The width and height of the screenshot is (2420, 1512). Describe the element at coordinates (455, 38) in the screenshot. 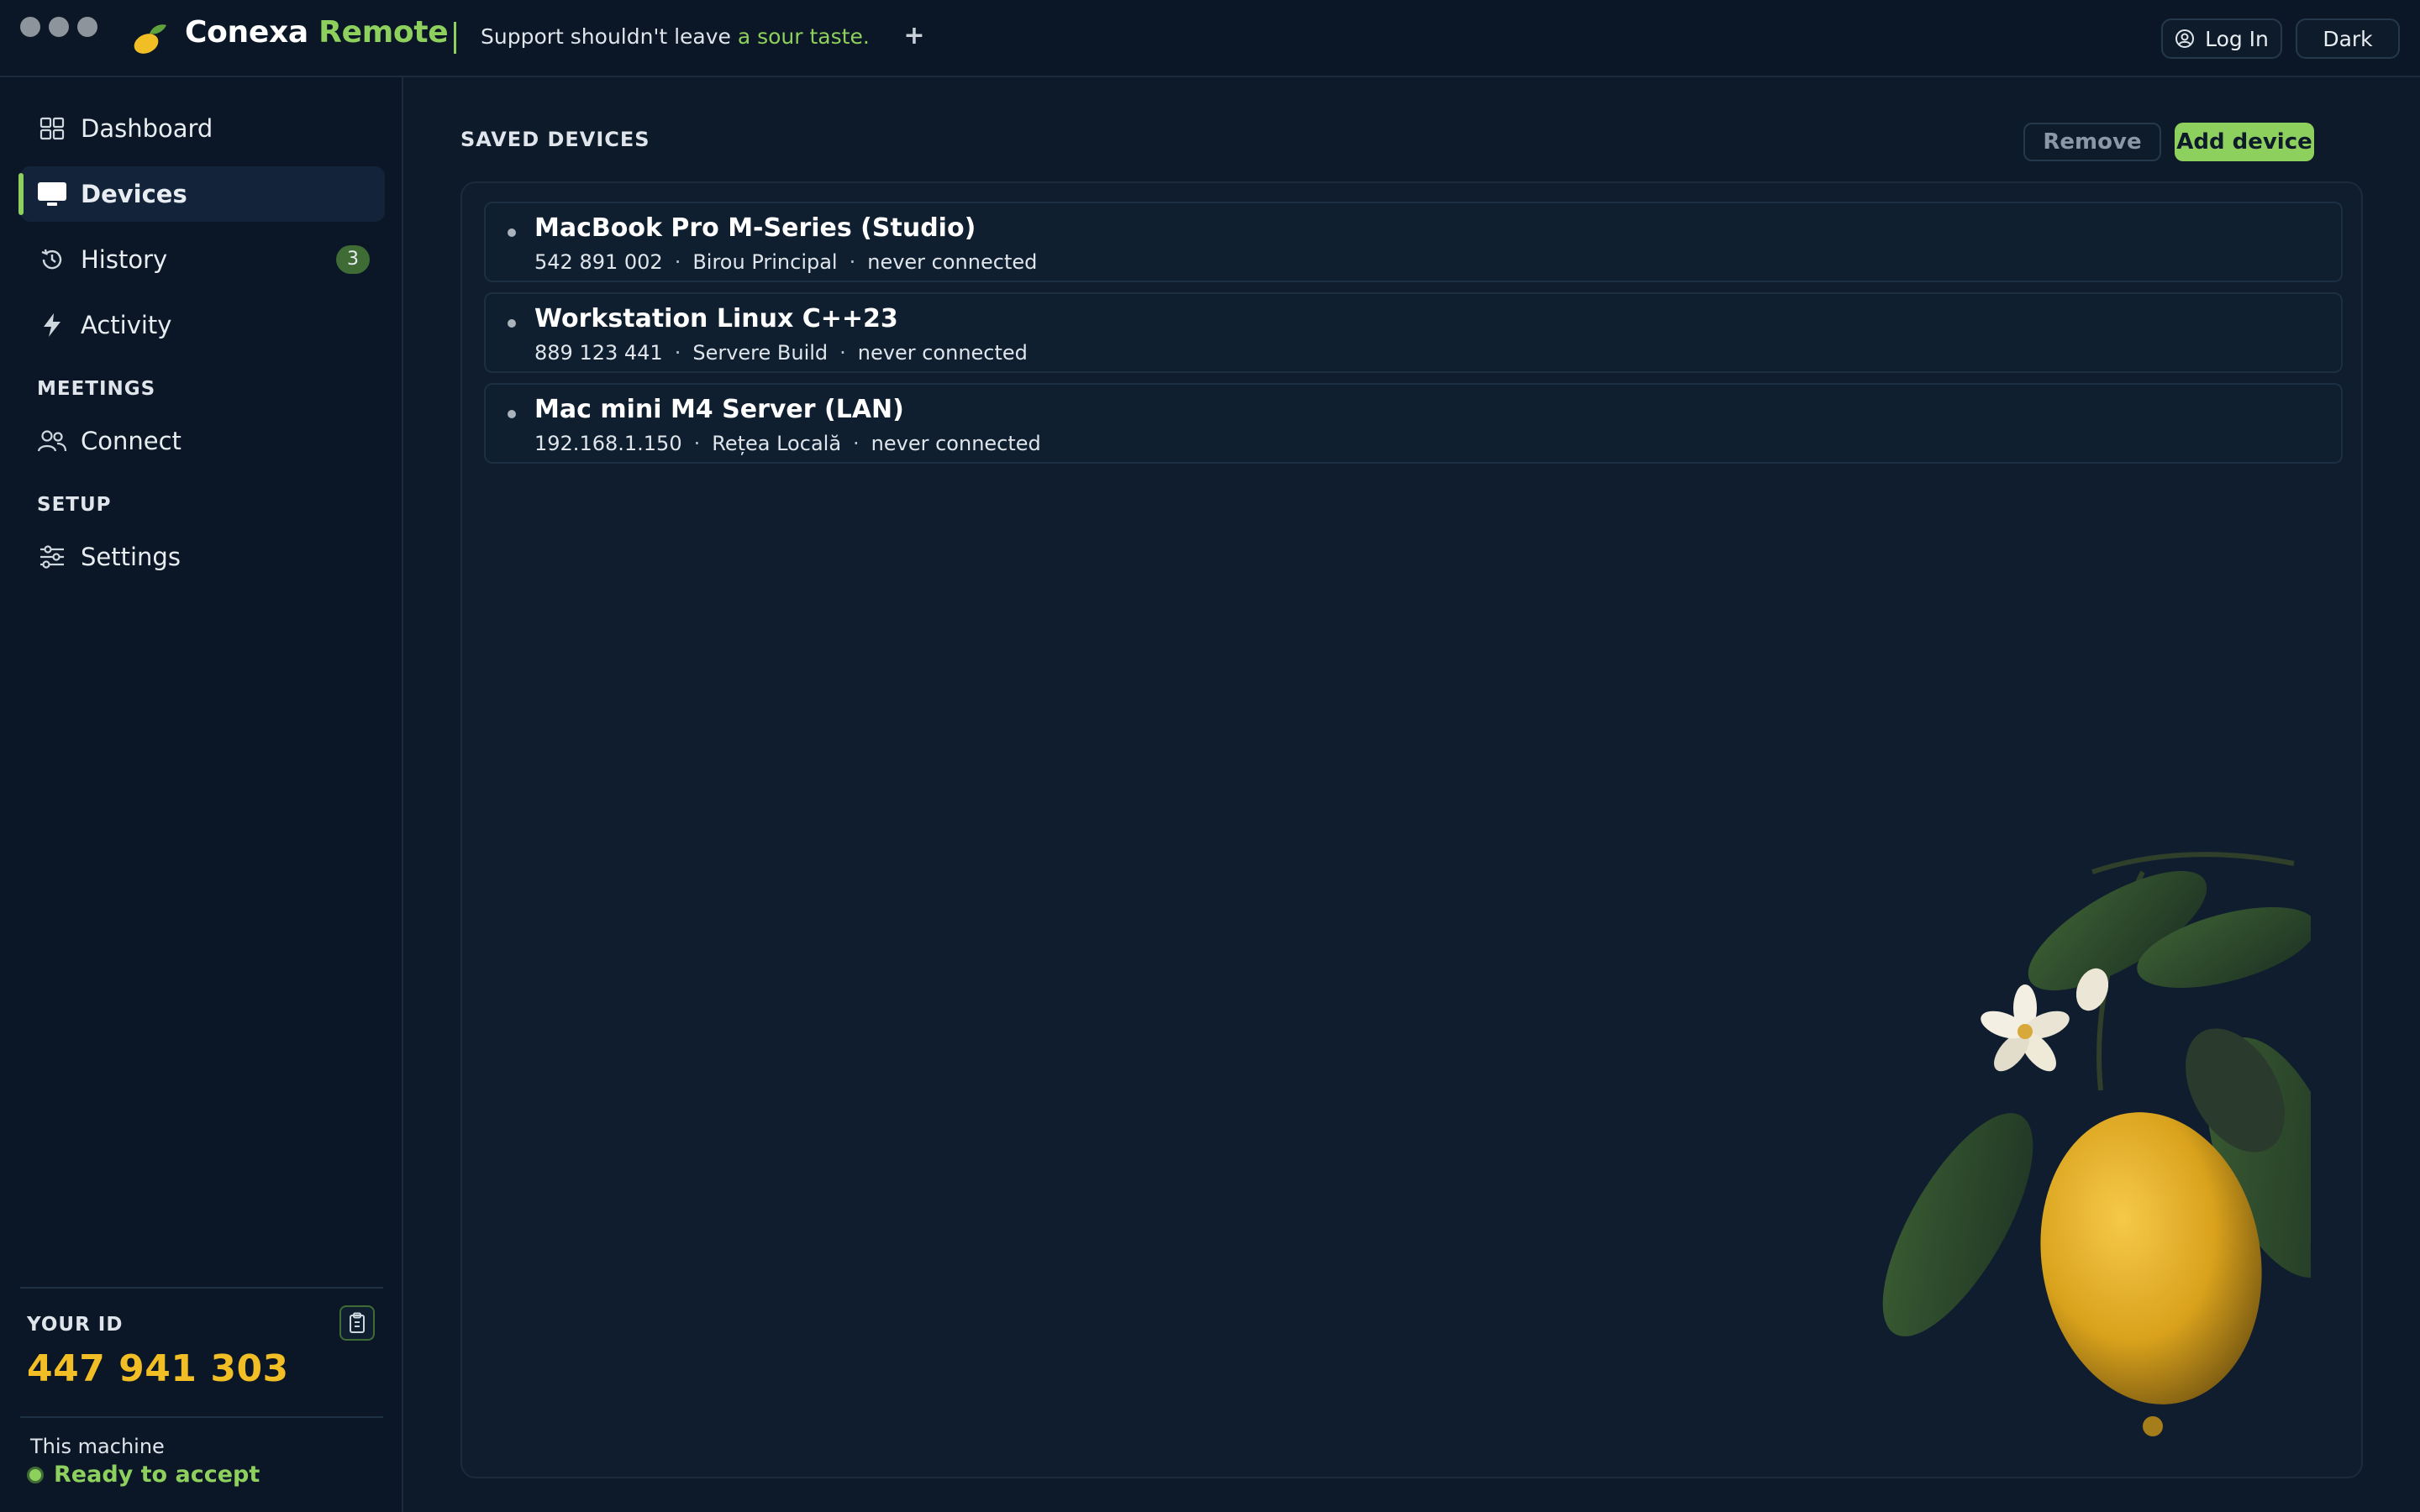

I see `title-divider` at that location.